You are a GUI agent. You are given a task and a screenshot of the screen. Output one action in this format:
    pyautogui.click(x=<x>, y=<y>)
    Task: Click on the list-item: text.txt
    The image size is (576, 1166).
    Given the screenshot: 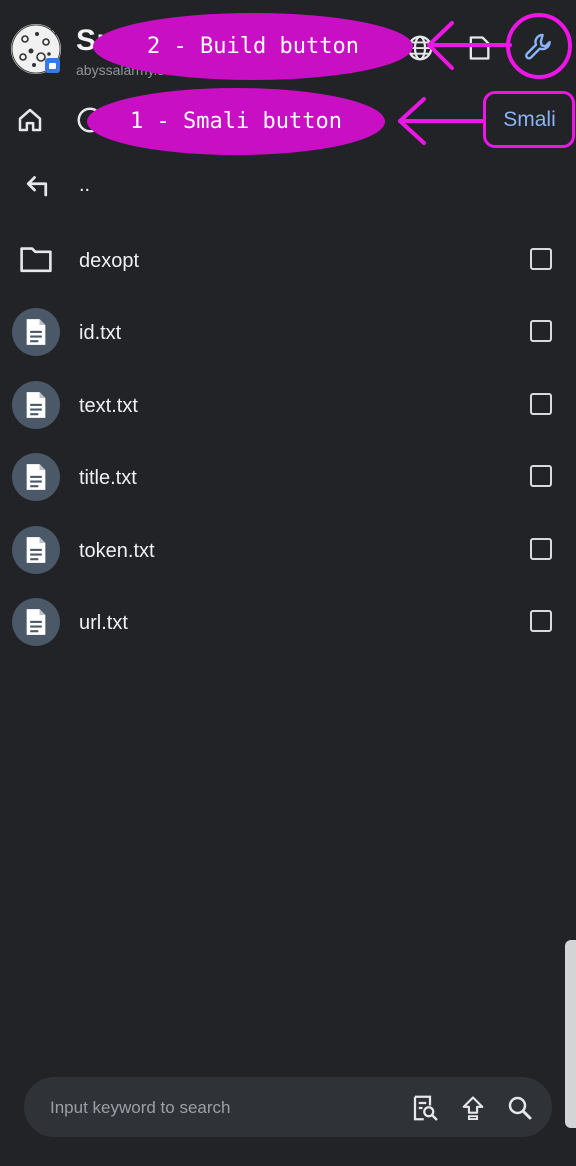 What is the action you would take?
    pyautogui.click(x=288, y=405)
    